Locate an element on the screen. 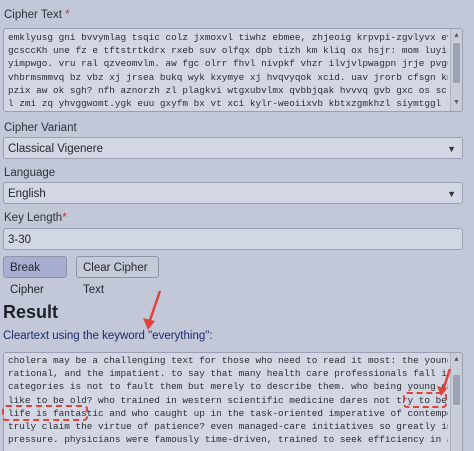 This screenshot has width=474, height=451. scroll-thumb is located at coordinates (456, 63).